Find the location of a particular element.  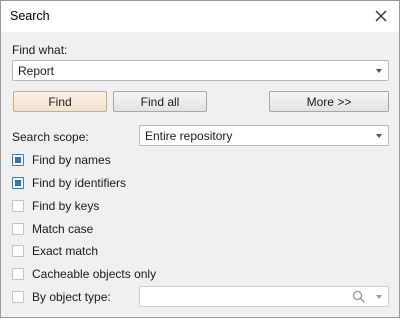

search-scope-value: Entire repository is located at coordinates (189, 136).